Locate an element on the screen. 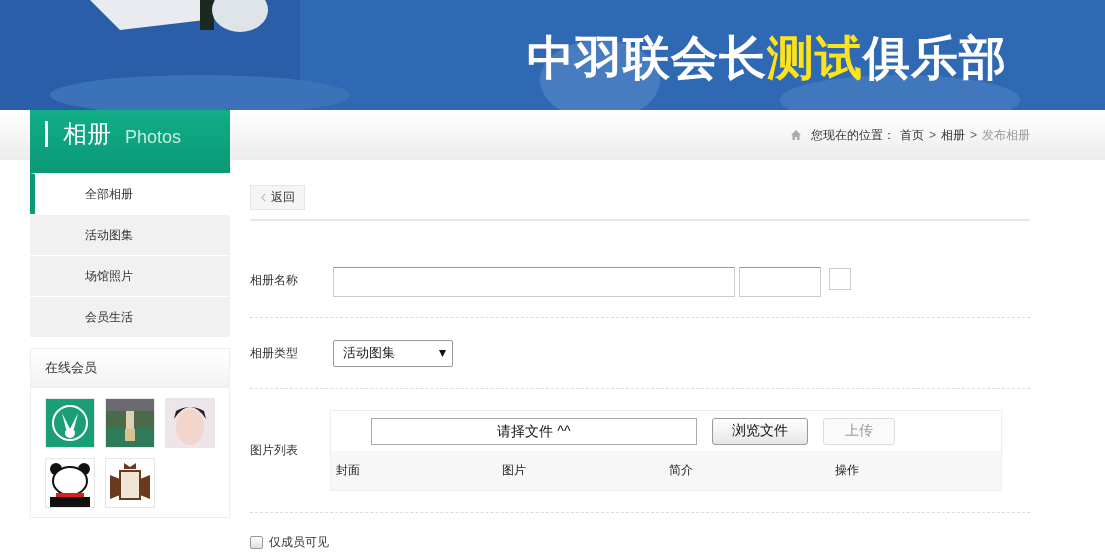 Image resolution: width=1105 pixels, height=557 pixels. field-label: 图片列表 is located at coordinates (274, 450).